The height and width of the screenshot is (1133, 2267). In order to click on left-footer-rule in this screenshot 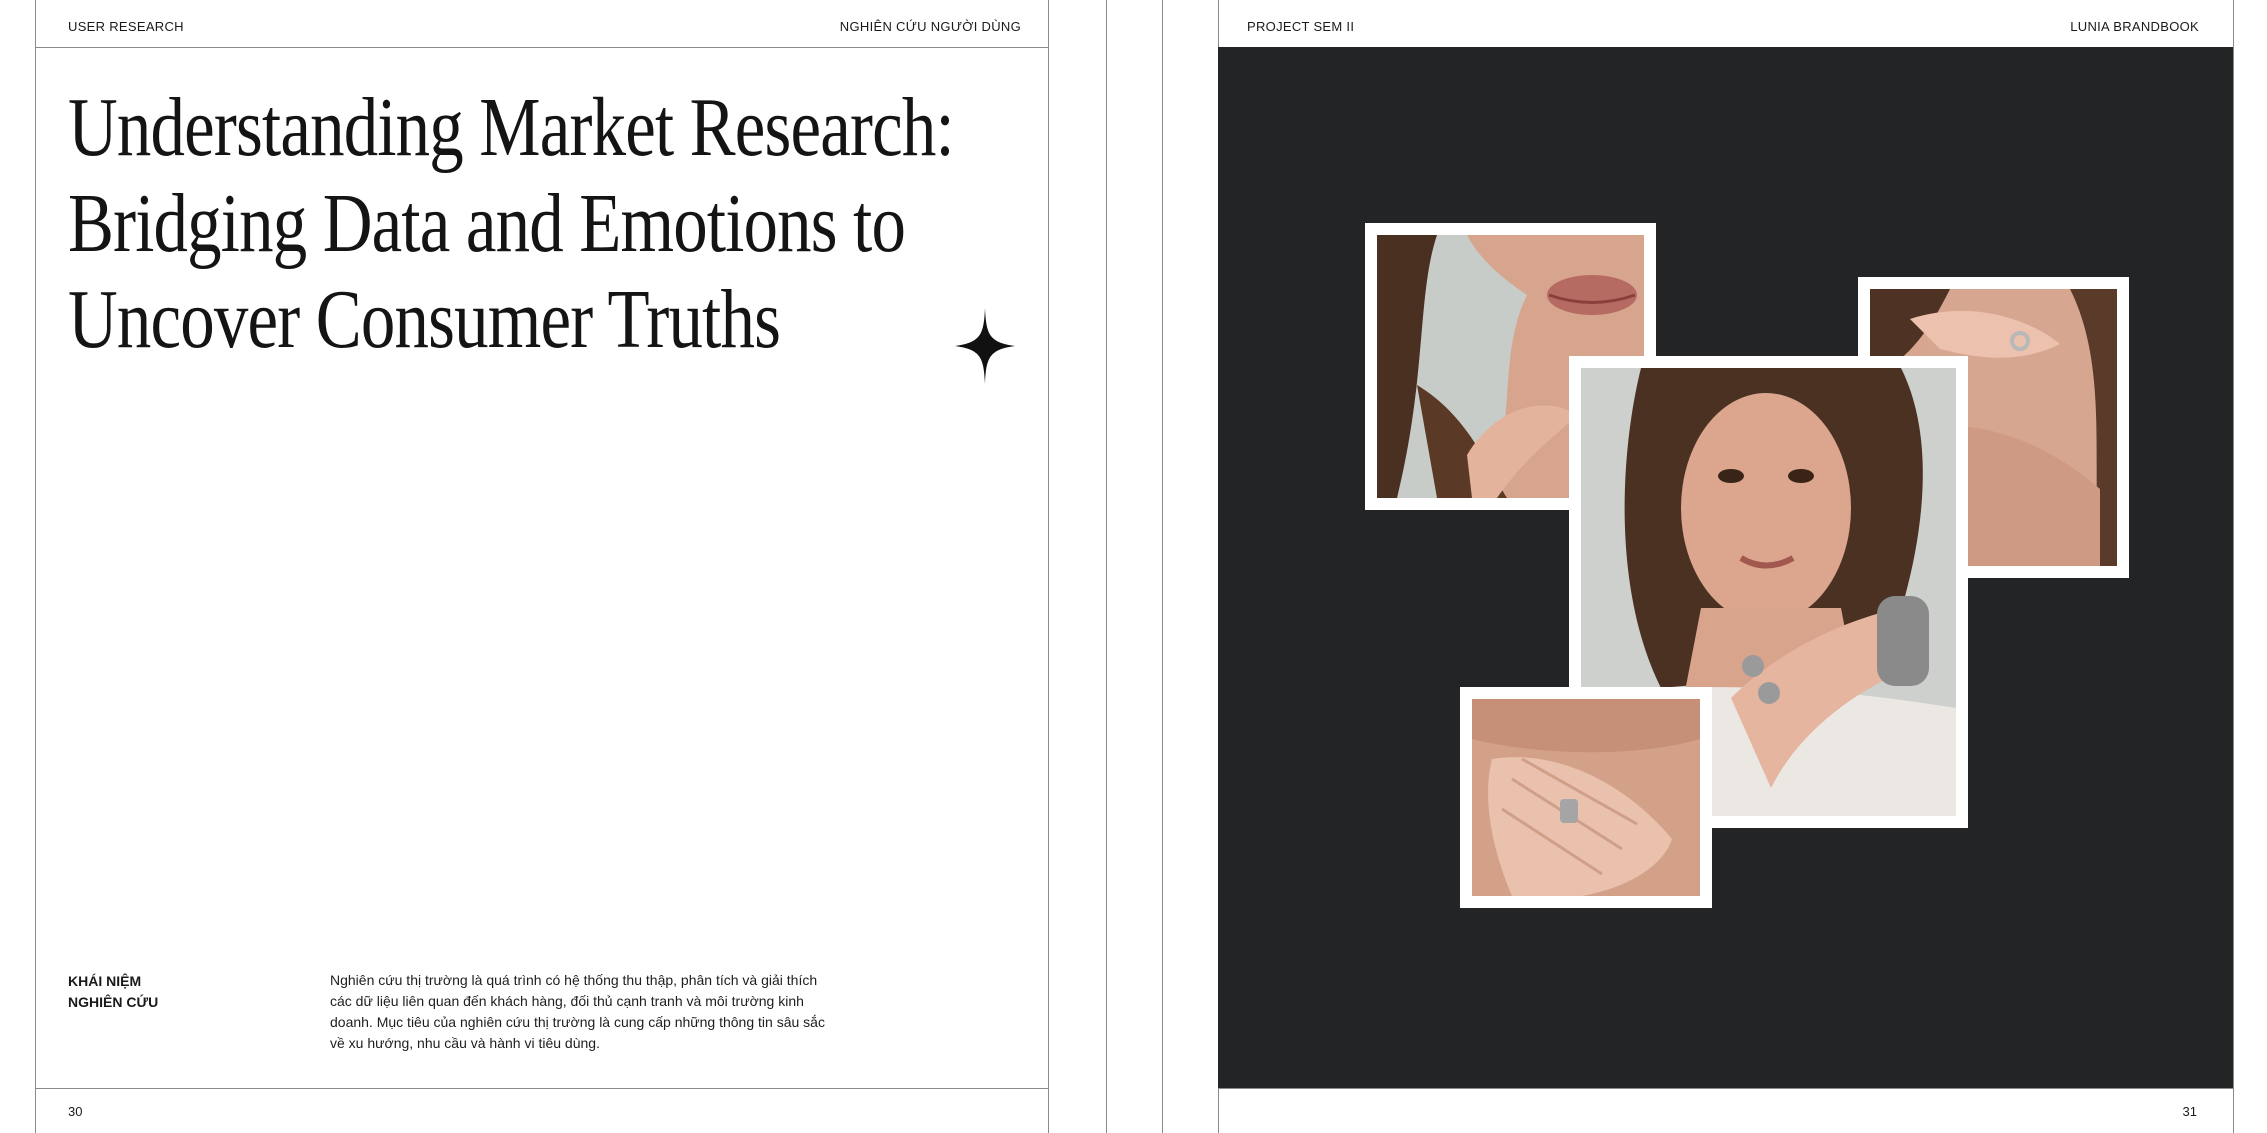, I will do `click(542, 1088)`.